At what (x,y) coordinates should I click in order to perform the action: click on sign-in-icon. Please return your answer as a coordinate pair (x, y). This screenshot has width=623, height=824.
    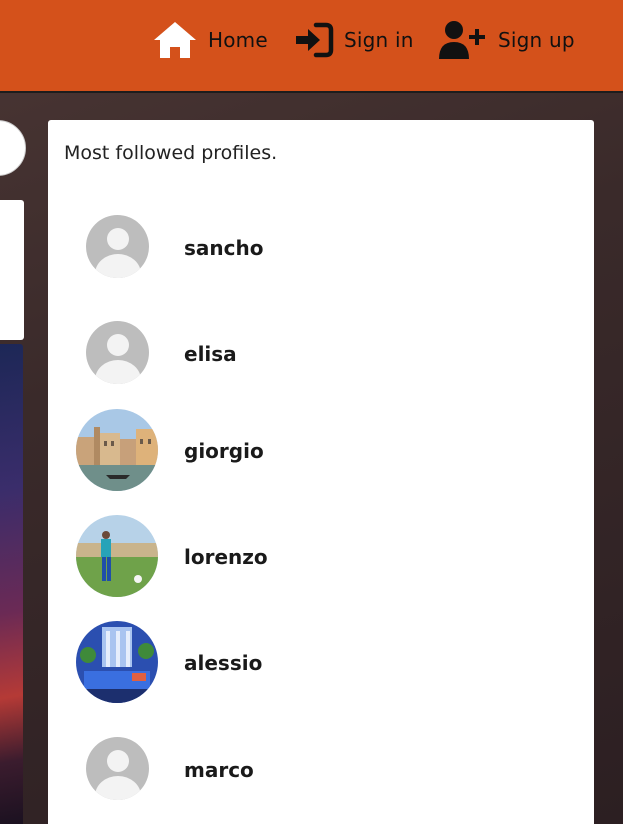
    Looking at the image, I should click on (314, 40).